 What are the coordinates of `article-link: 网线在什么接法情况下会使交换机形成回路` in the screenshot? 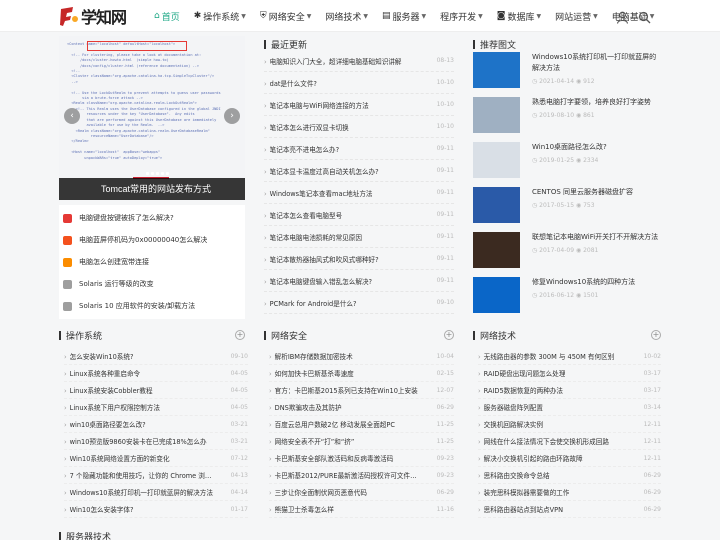 It's located at (543, 441).